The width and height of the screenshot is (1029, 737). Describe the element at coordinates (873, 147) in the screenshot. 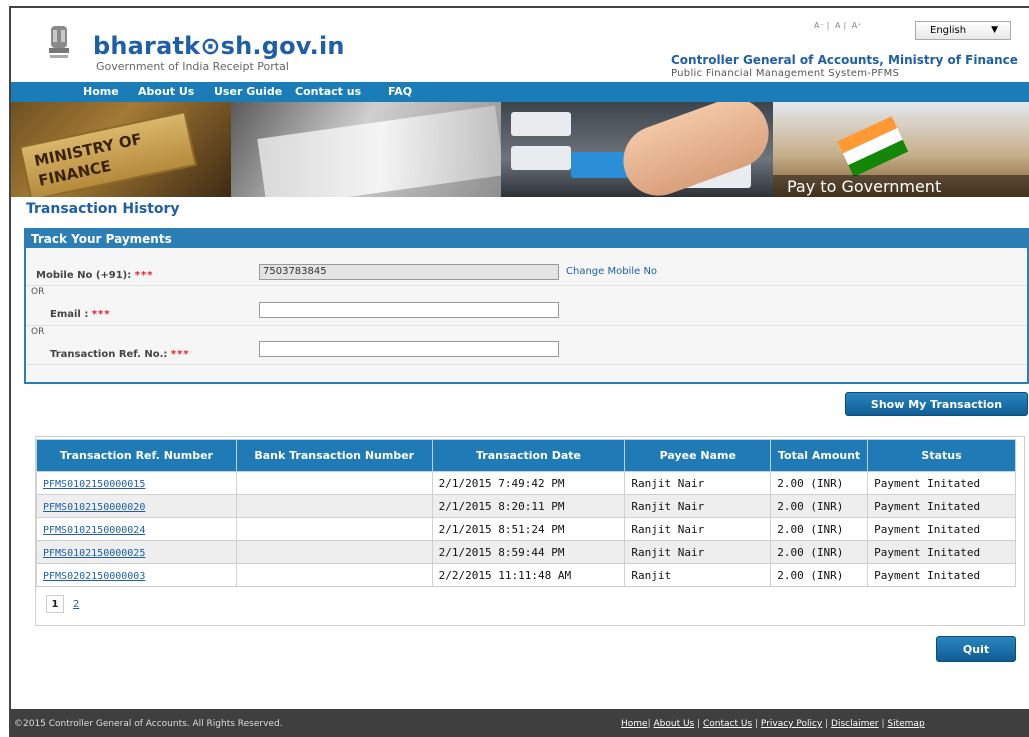

I see `india-flag-icon` at that location.